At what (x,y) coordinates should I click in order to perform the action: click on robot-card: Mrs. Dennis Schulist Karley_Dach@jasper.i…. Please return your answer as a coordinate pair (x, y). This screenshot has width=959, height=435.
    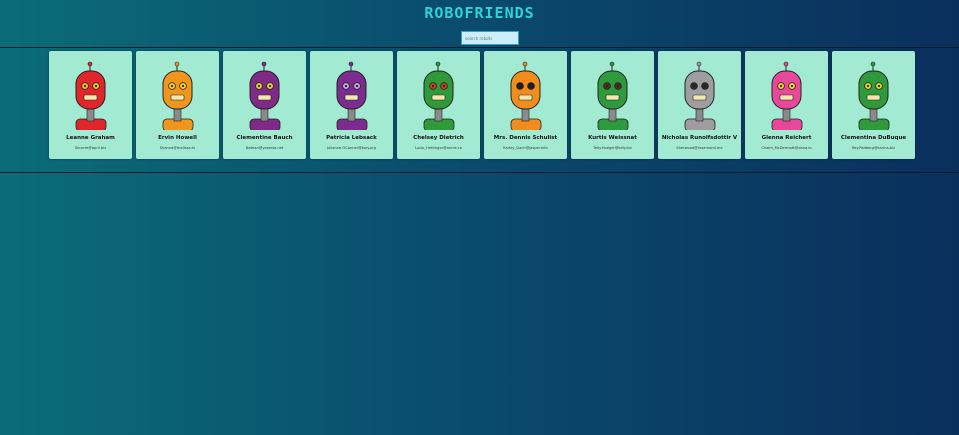
    Looking at the image, I should click on (525, 105).